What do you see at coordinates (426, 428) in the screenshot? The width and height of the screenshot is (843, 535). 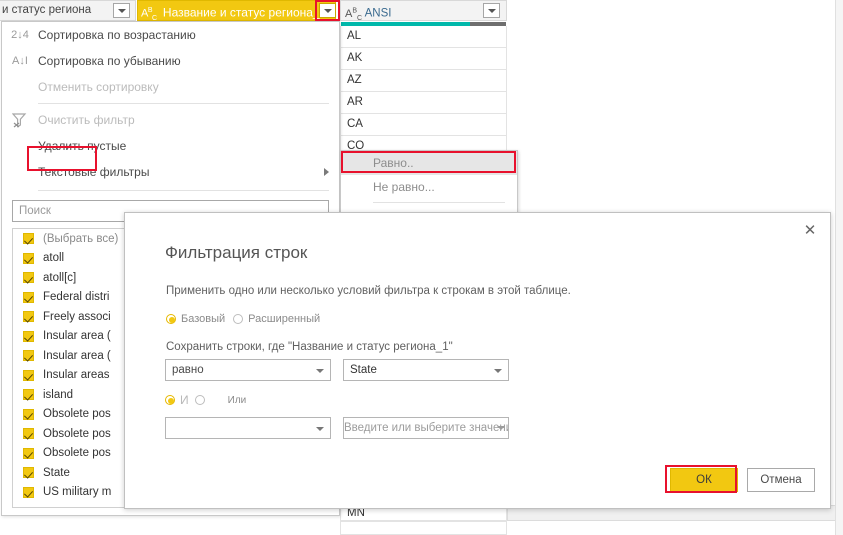 I see `second-value-input: Введите или выберите значение` at bounding box center [426, 428].